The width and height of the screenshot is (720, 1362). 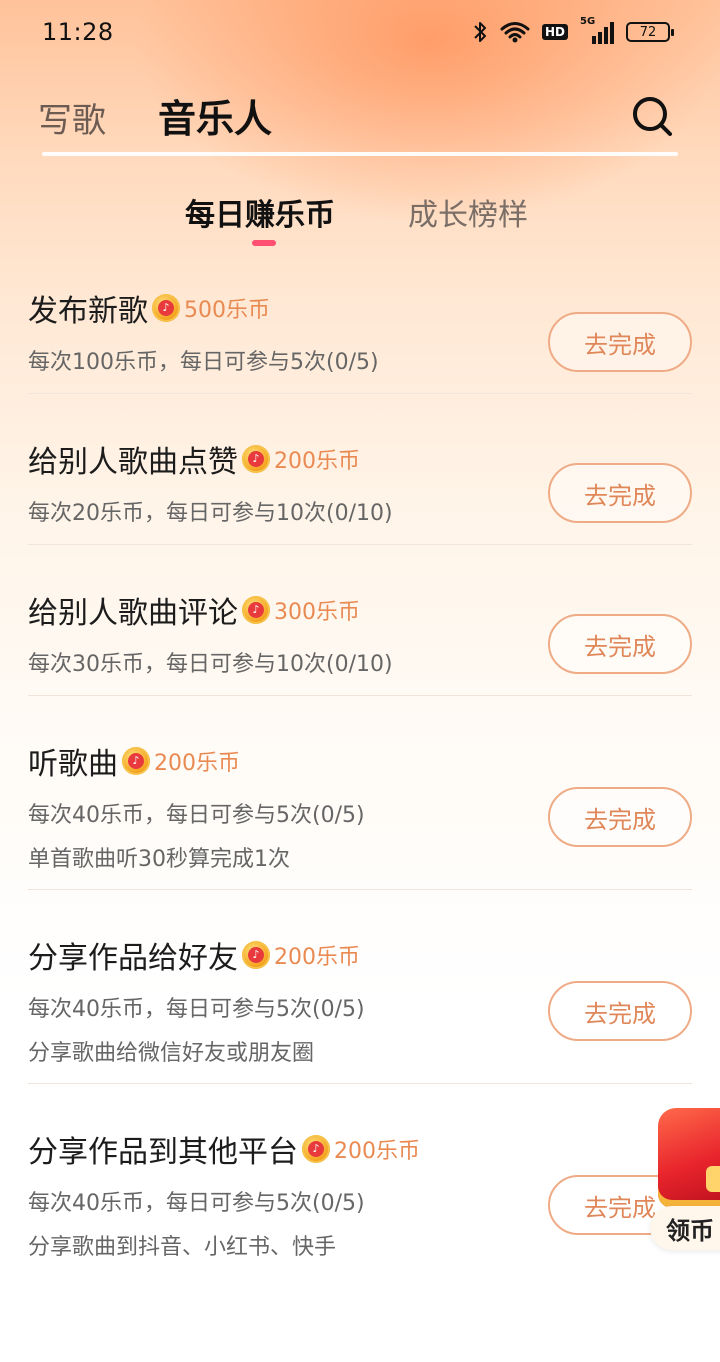 I want to click on bluetooth-icon, so click(x=480, y=32).